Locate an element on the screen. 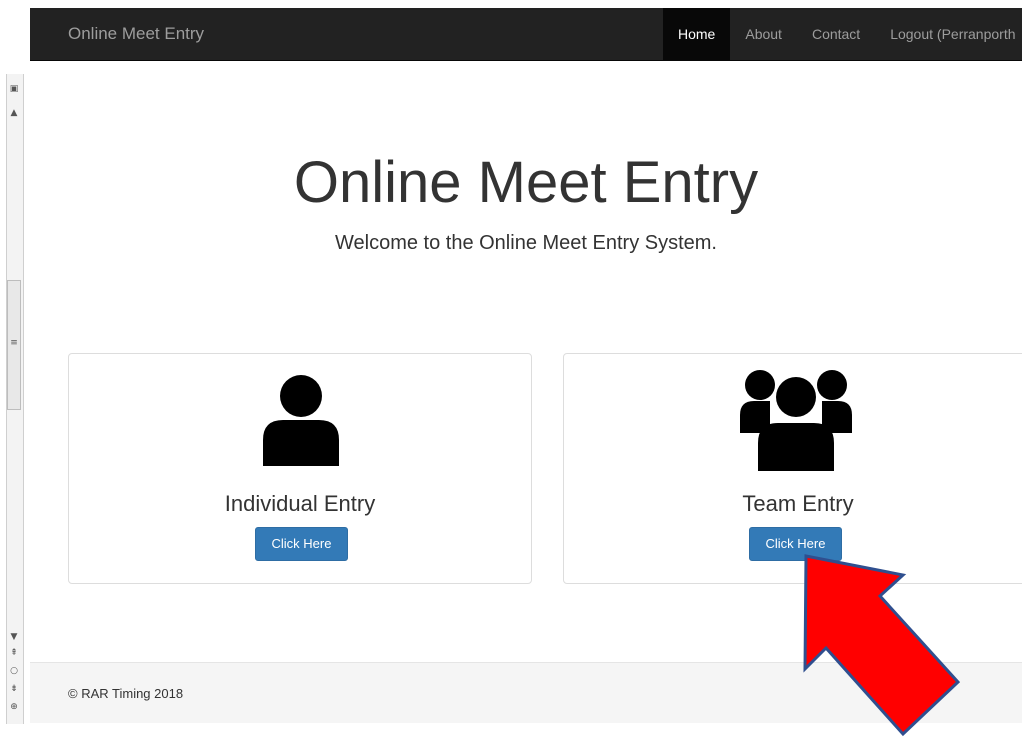 The height and width of the screenshot is (740, 1022). previous-page-icon: ⇞ is located at coordinates (14, 653).